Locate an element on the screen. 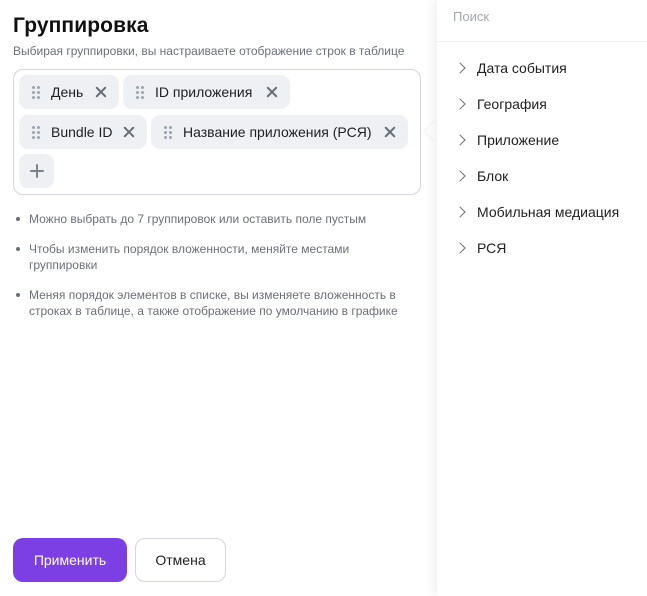 This screenshot has height=596, width=647. category-mobile-mediation: Мобильная медиация is located at coordinates (542, 212).